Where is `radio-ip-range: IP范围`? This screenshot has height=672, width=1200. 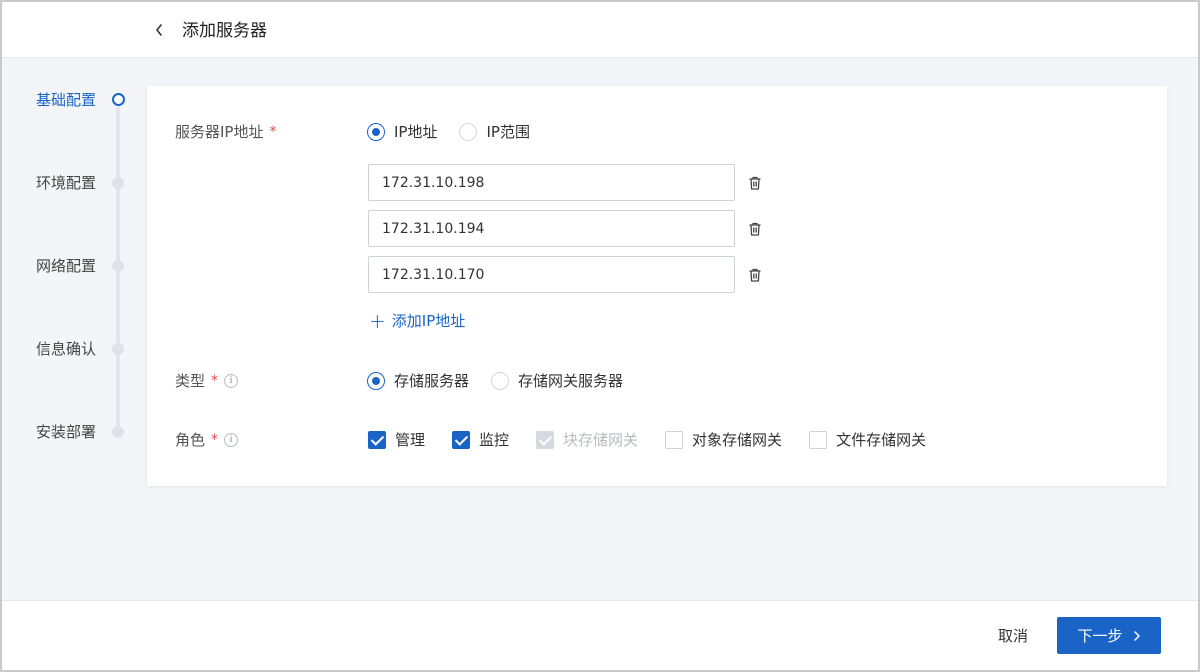
radio-ip-range: IP范围 is located at coordinates (494, 132).